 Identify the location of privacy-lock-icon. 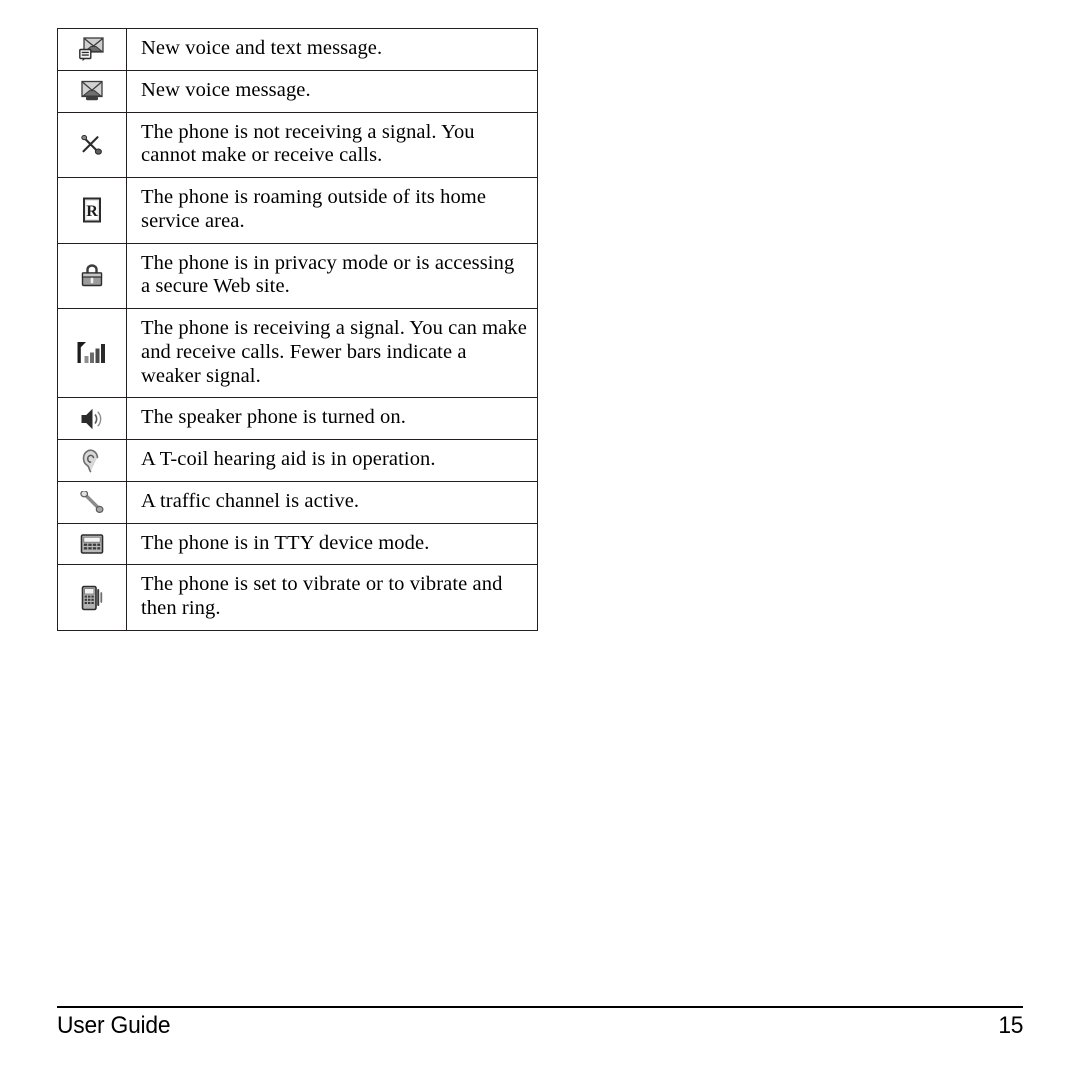
(92, 276).